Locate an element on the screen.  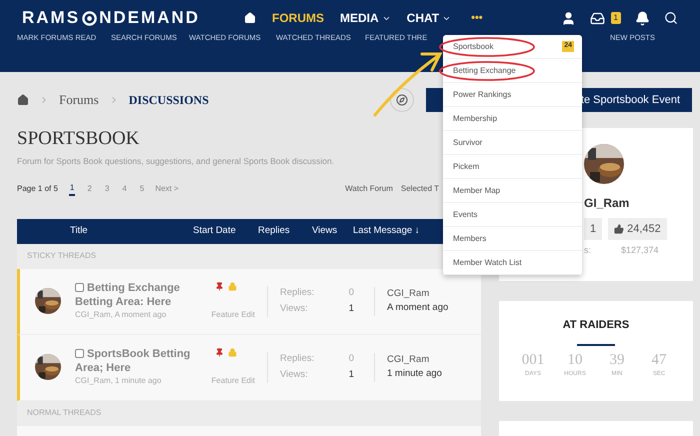
countdown-value: 47 is located at coordinates (659, 360).